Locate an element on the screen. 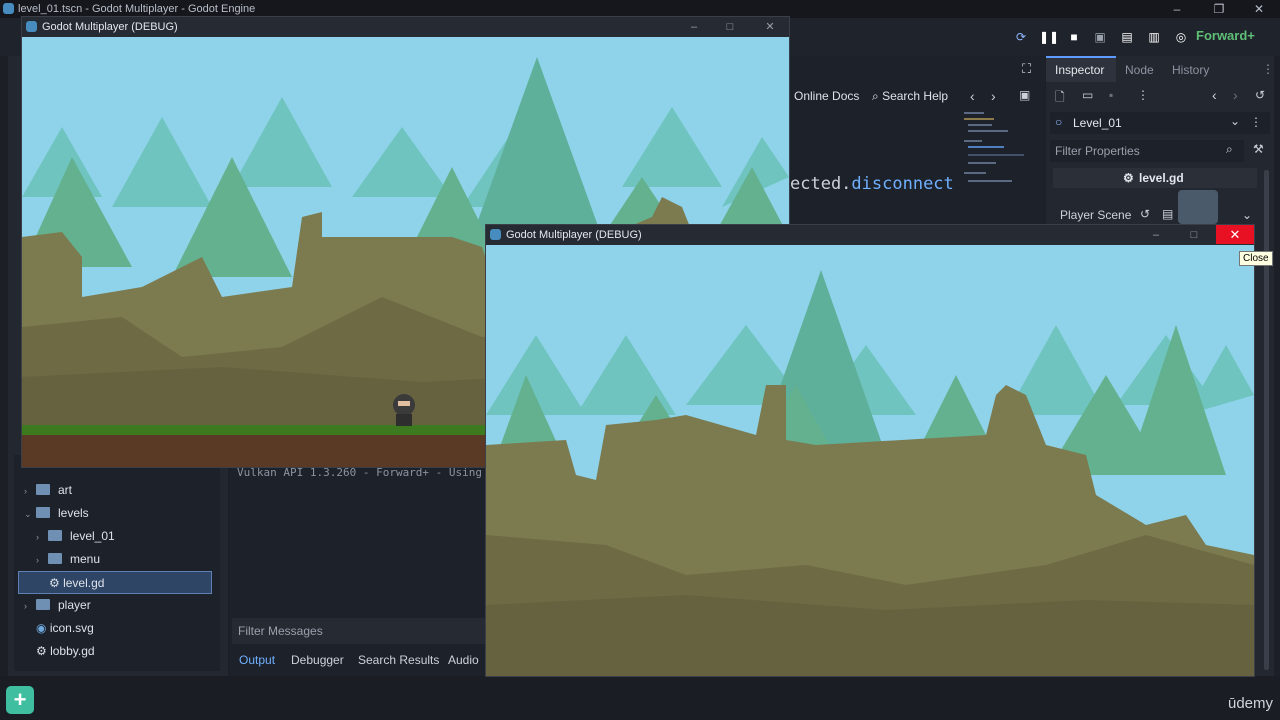 This screenshot has height=720, width=1280. chevron-icon: ⌄ is located at coordinates (30, 514).